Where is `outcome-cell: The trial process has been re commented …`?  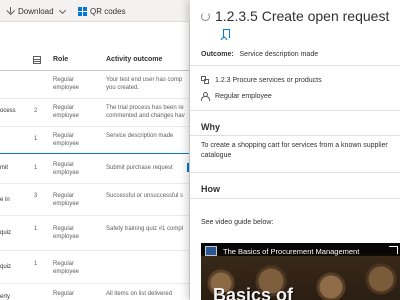 outcome-cell: The trial process has been re commented … is located at coordinates (145, 112).